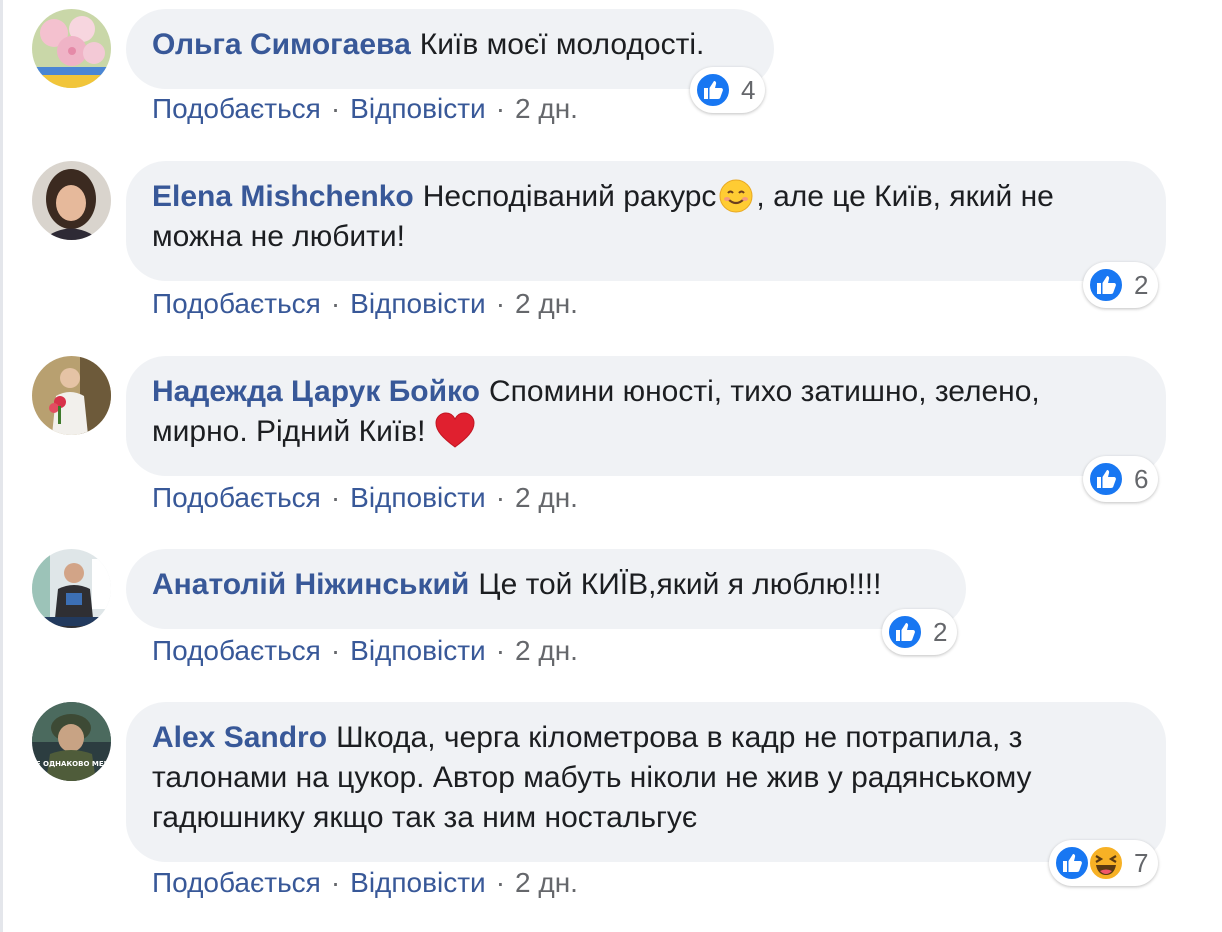  Describe the element at coordinates (1, 466) in the screenshot. I see `left-border` at that location.